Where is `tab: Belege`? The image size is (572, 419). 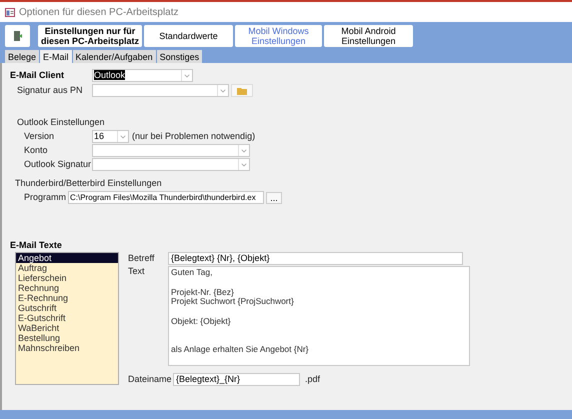
tab: Belege is located at coordinates (22, 56).